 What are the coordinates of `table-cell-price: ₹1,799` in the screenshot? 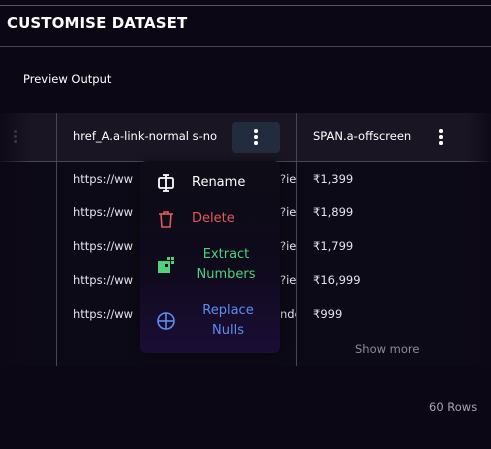 It's located at (333, 246).